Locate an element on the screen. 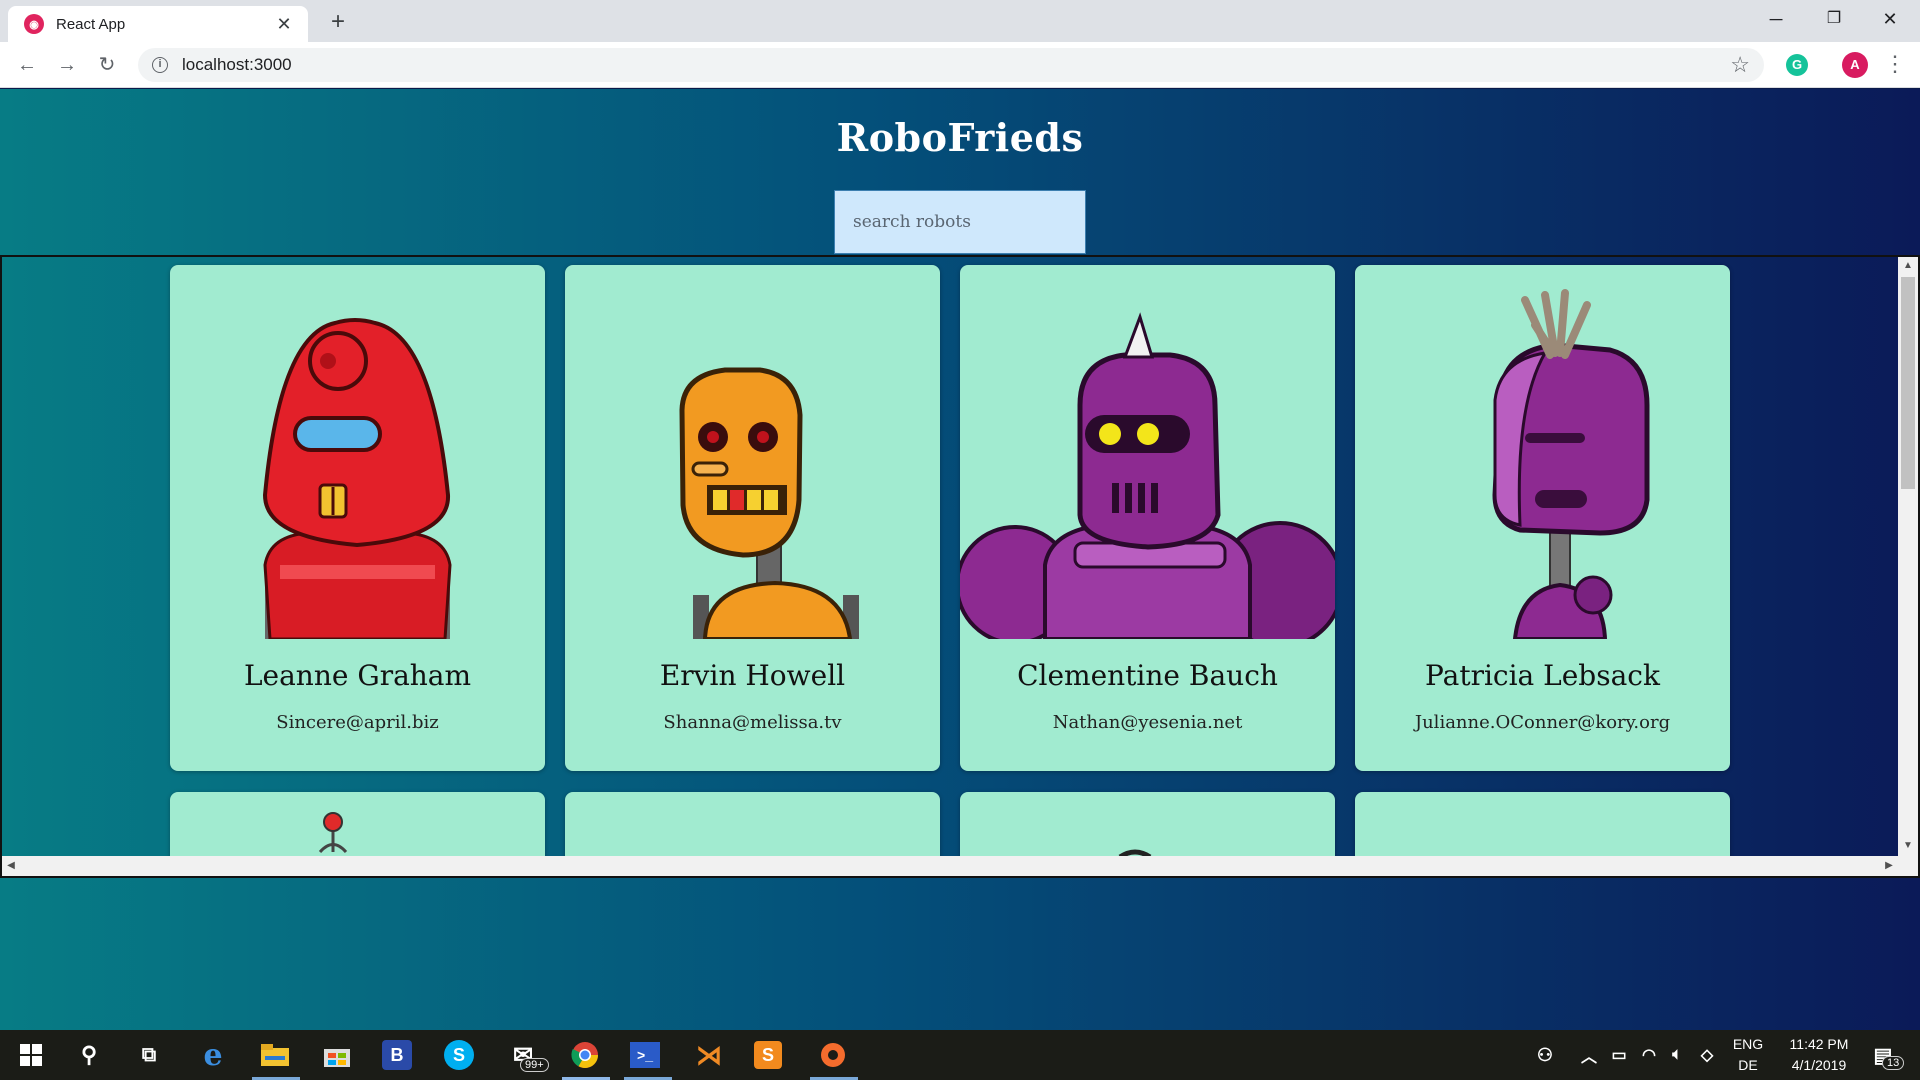 The image size is (1920, 1080). address-bar: i localhost:3000 ☆ is located at coordinates (951, 65).